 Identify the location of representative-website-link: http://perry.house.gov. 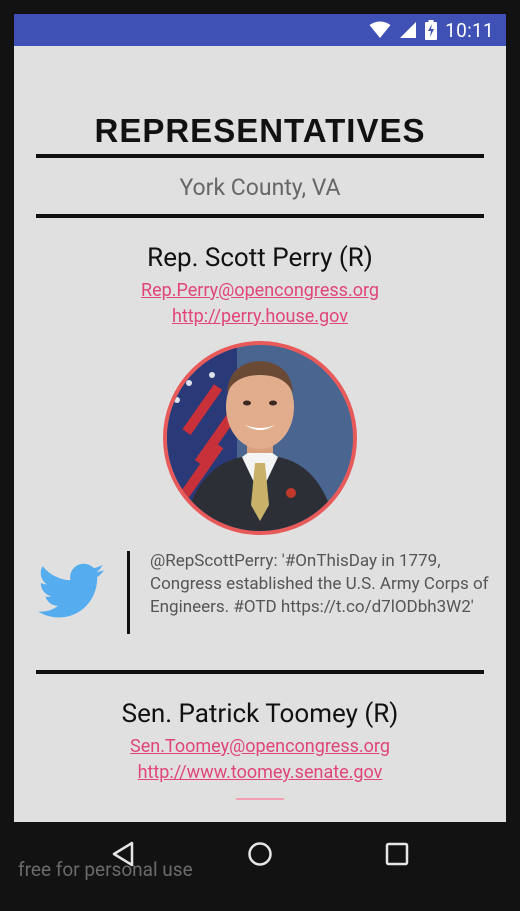
(260, 316).